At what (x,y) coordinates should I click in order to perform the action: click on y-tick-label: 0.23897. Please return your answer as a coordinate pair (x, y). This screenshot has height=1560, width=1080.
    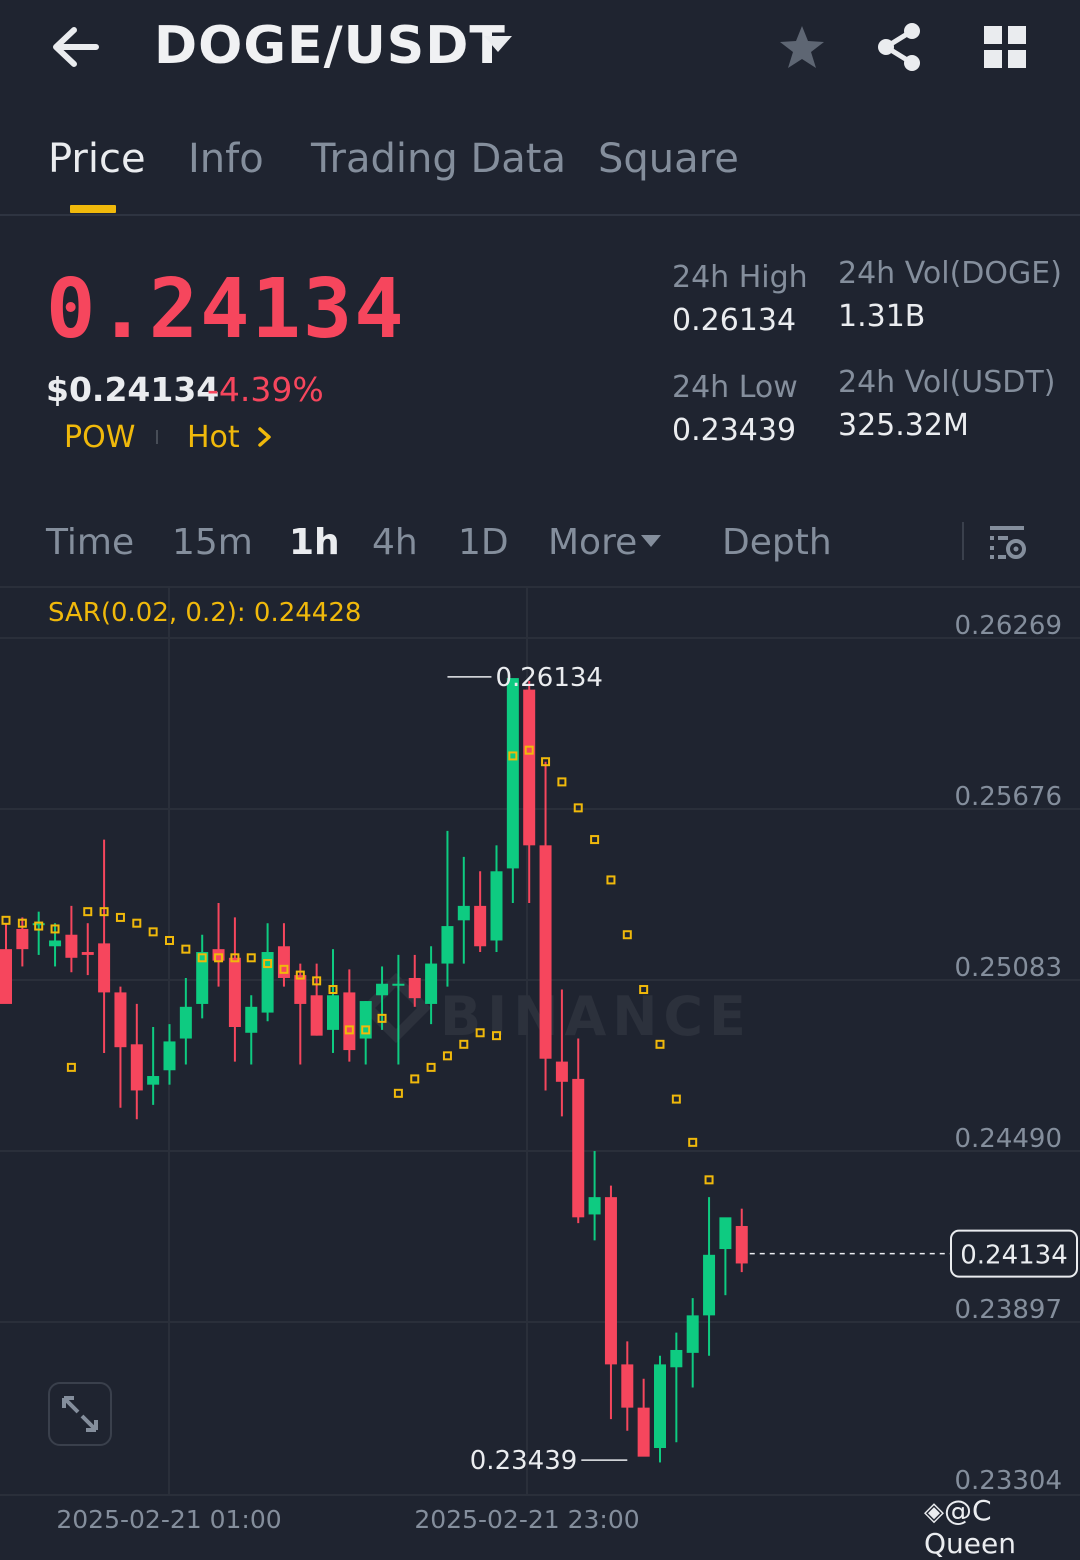
    Looking at the image, I should click on (1008, 1310).